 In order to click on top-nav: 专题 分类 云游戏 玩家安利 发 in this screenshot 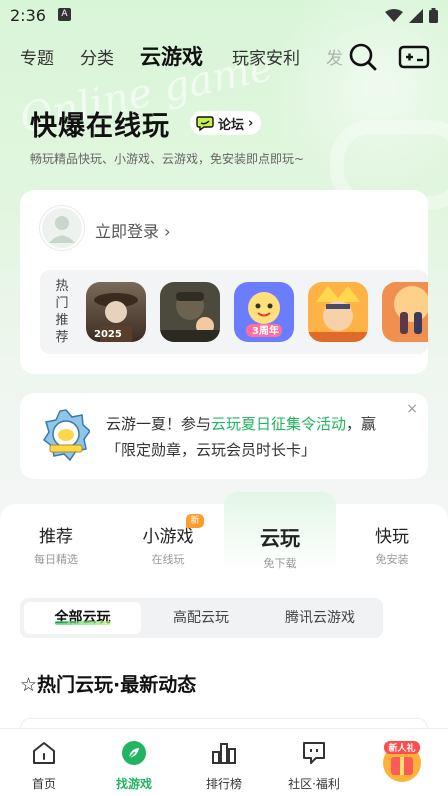, I will do `click(224, 58)`.